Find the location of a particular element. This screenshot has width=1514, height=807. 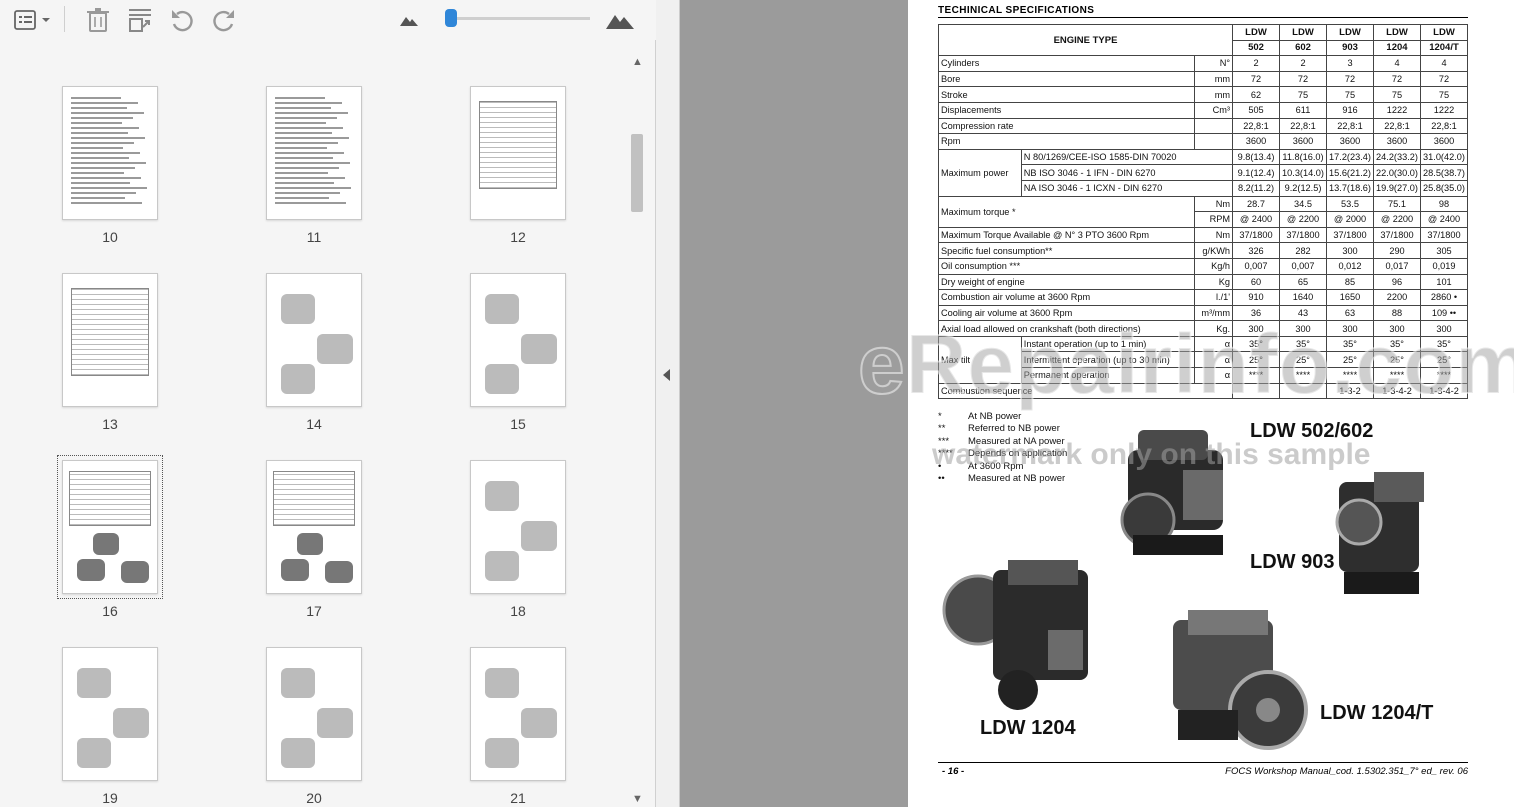

value-cell: 505 is located at coordinates (1256, 110).